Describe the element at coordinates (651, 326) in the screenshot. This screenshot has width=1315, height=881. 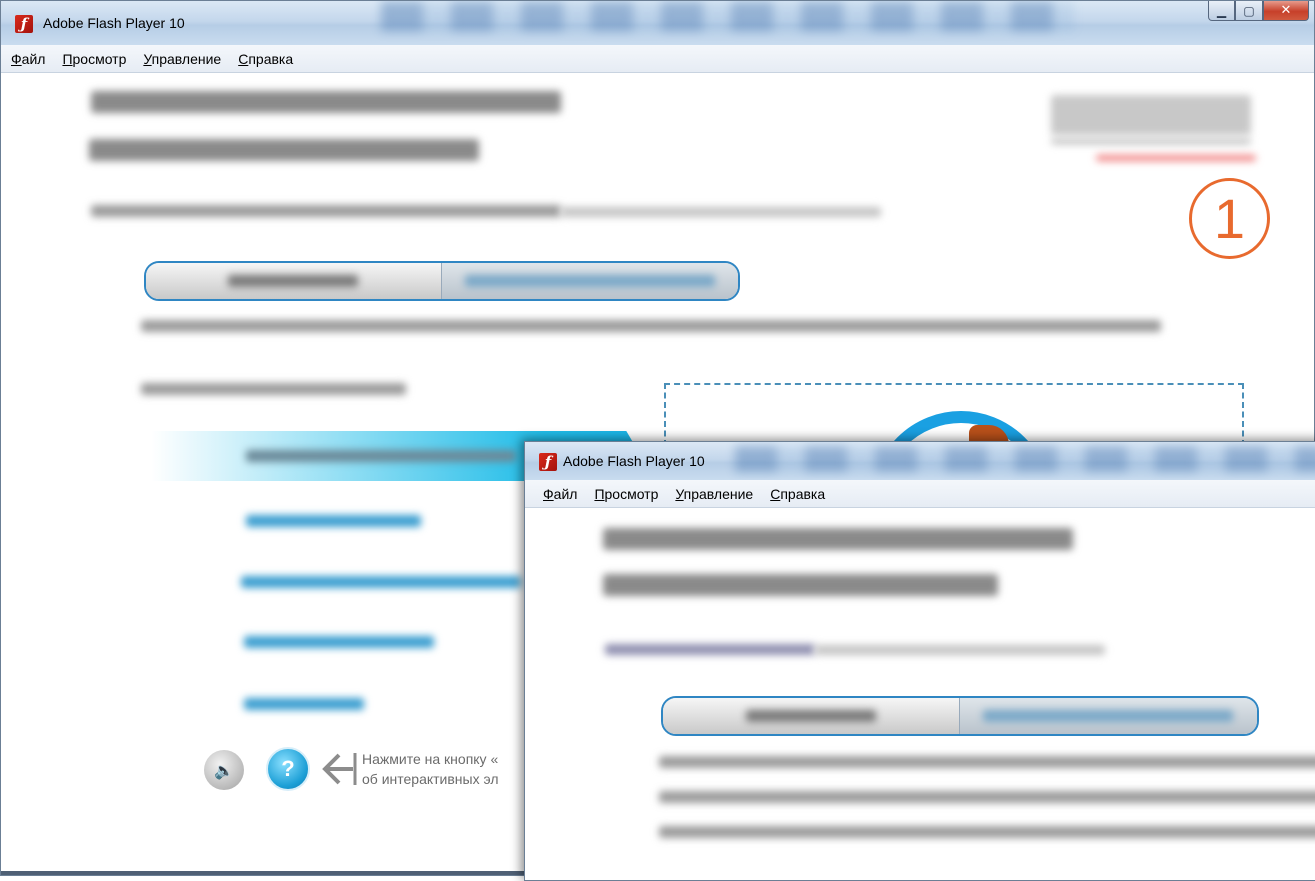
I see `blurred-paragraph` at that location.